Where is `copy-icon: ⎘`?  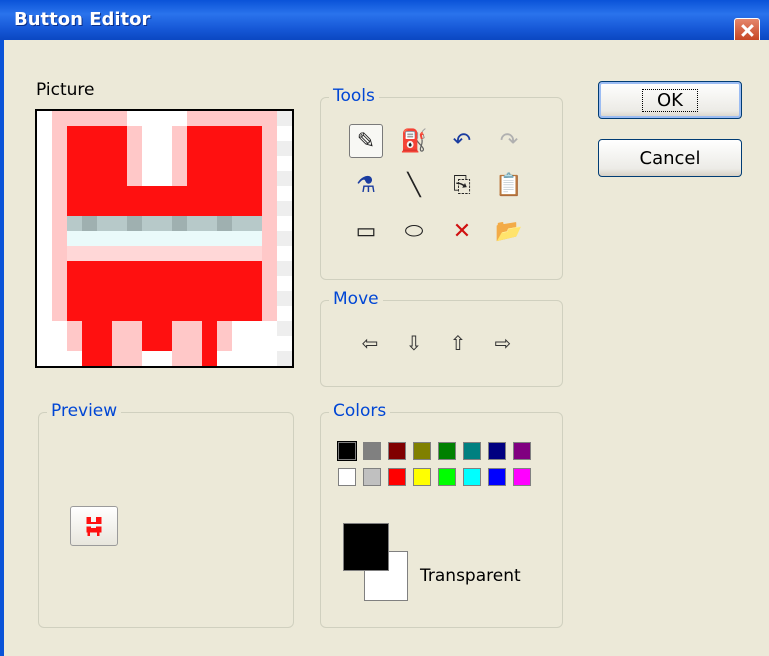
copy-icon: ⎘ is located at coordinates (462, 185).